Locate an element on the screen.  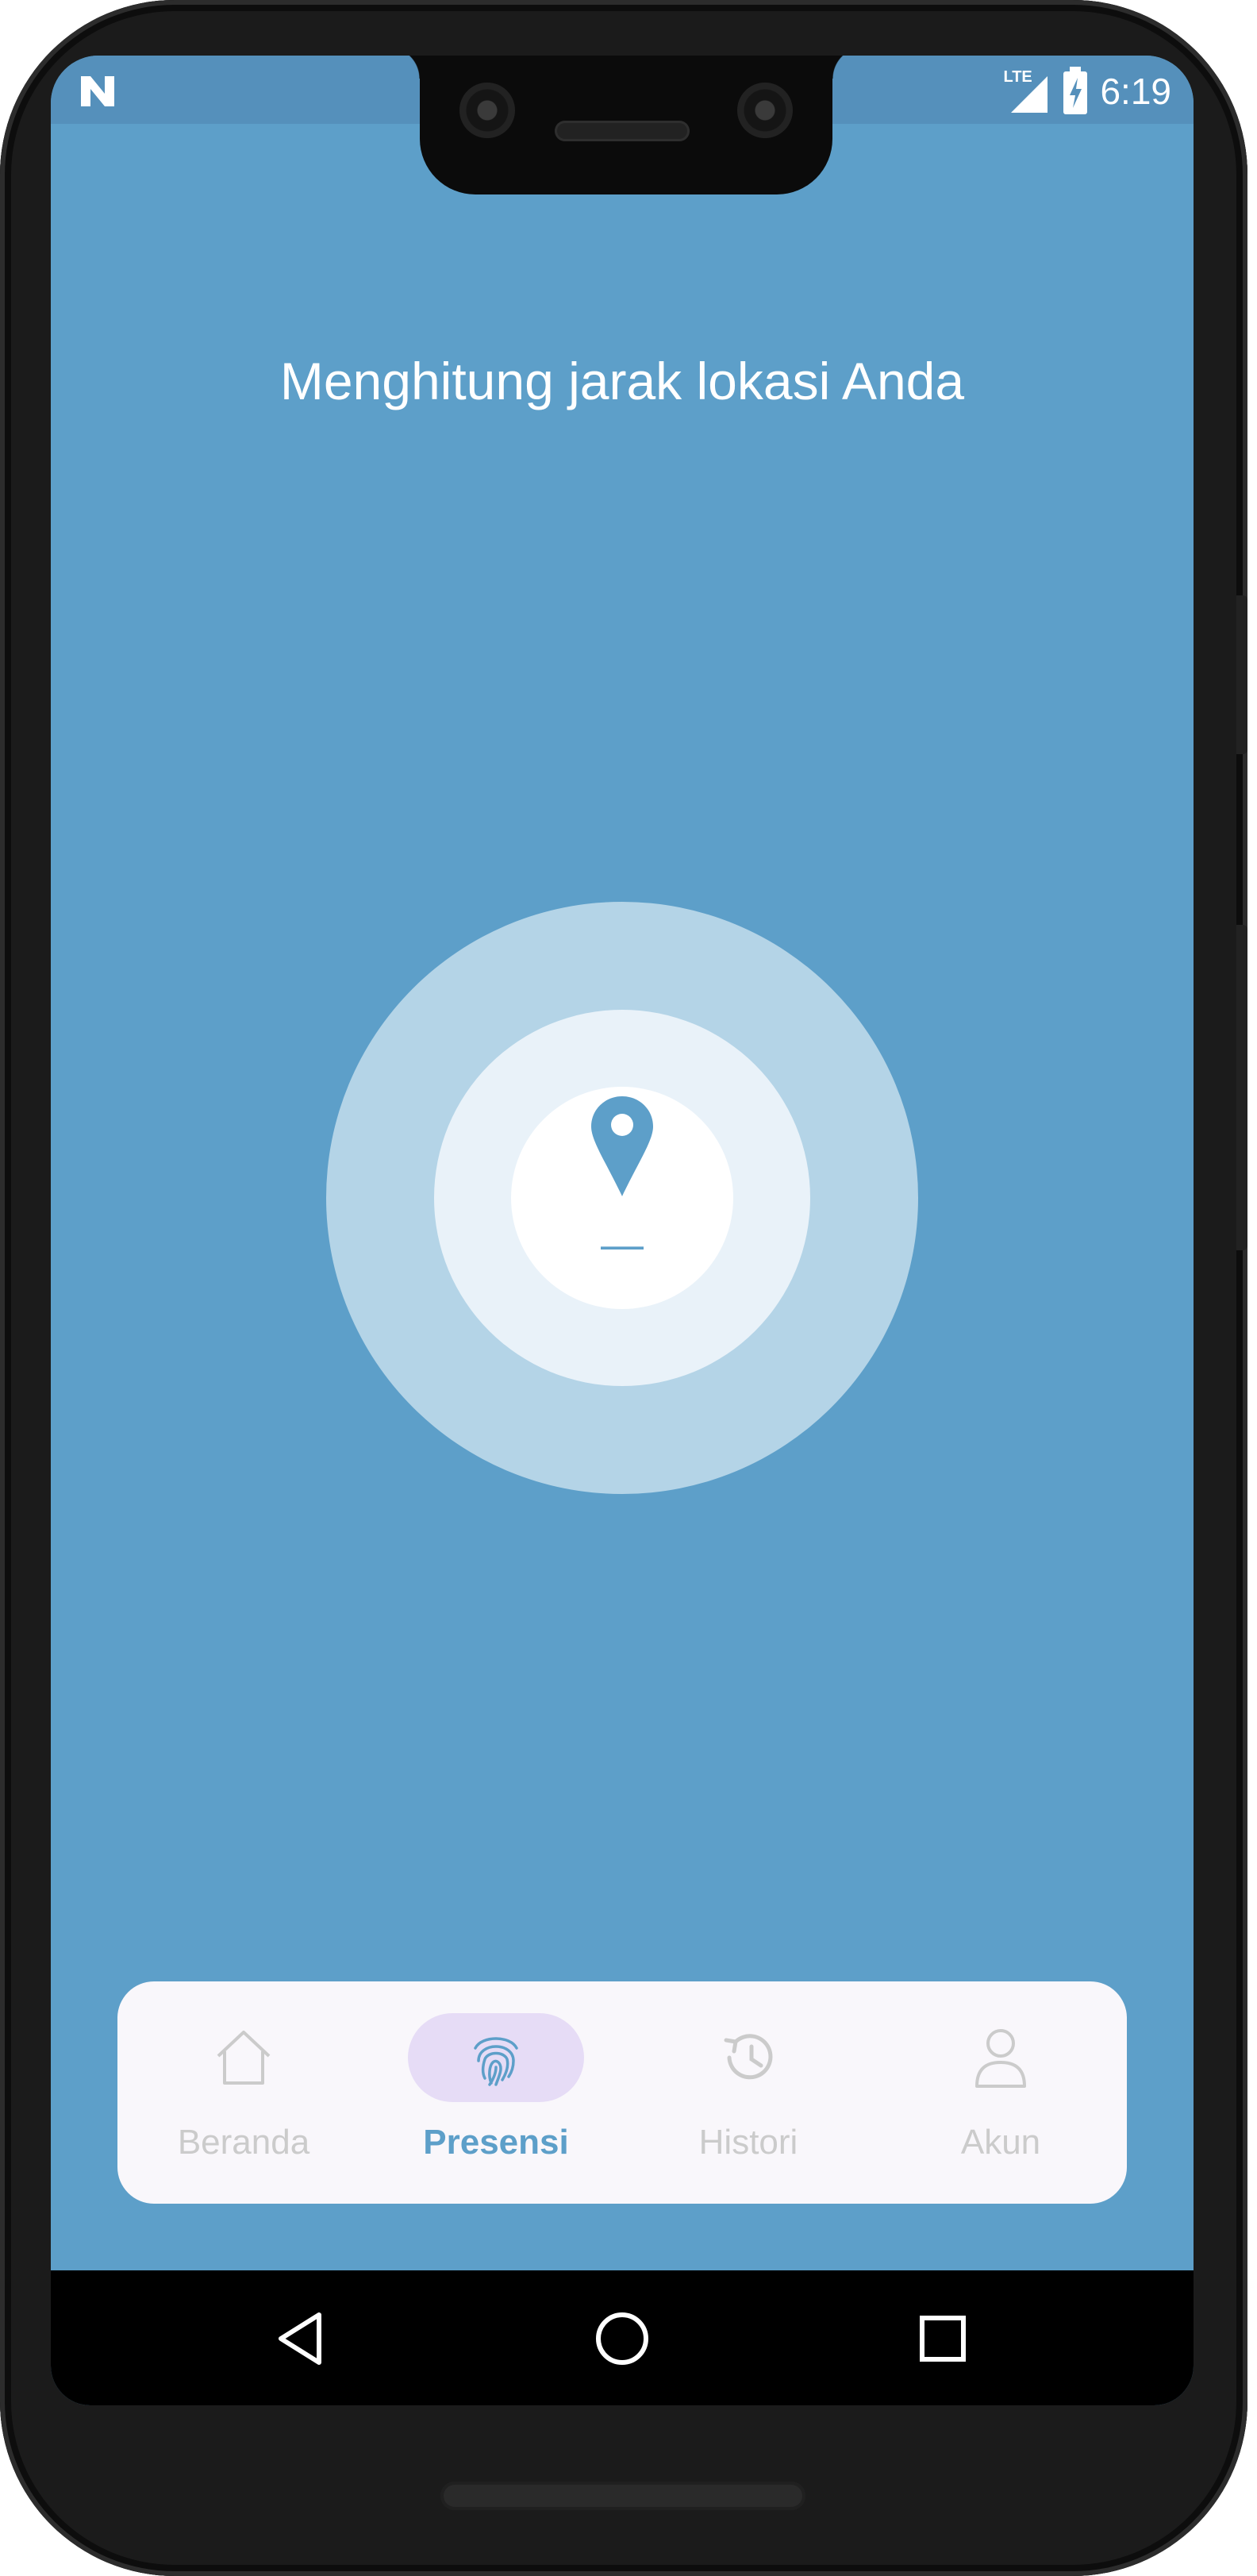
n-logo-icon is located at coordinates (97, 91).